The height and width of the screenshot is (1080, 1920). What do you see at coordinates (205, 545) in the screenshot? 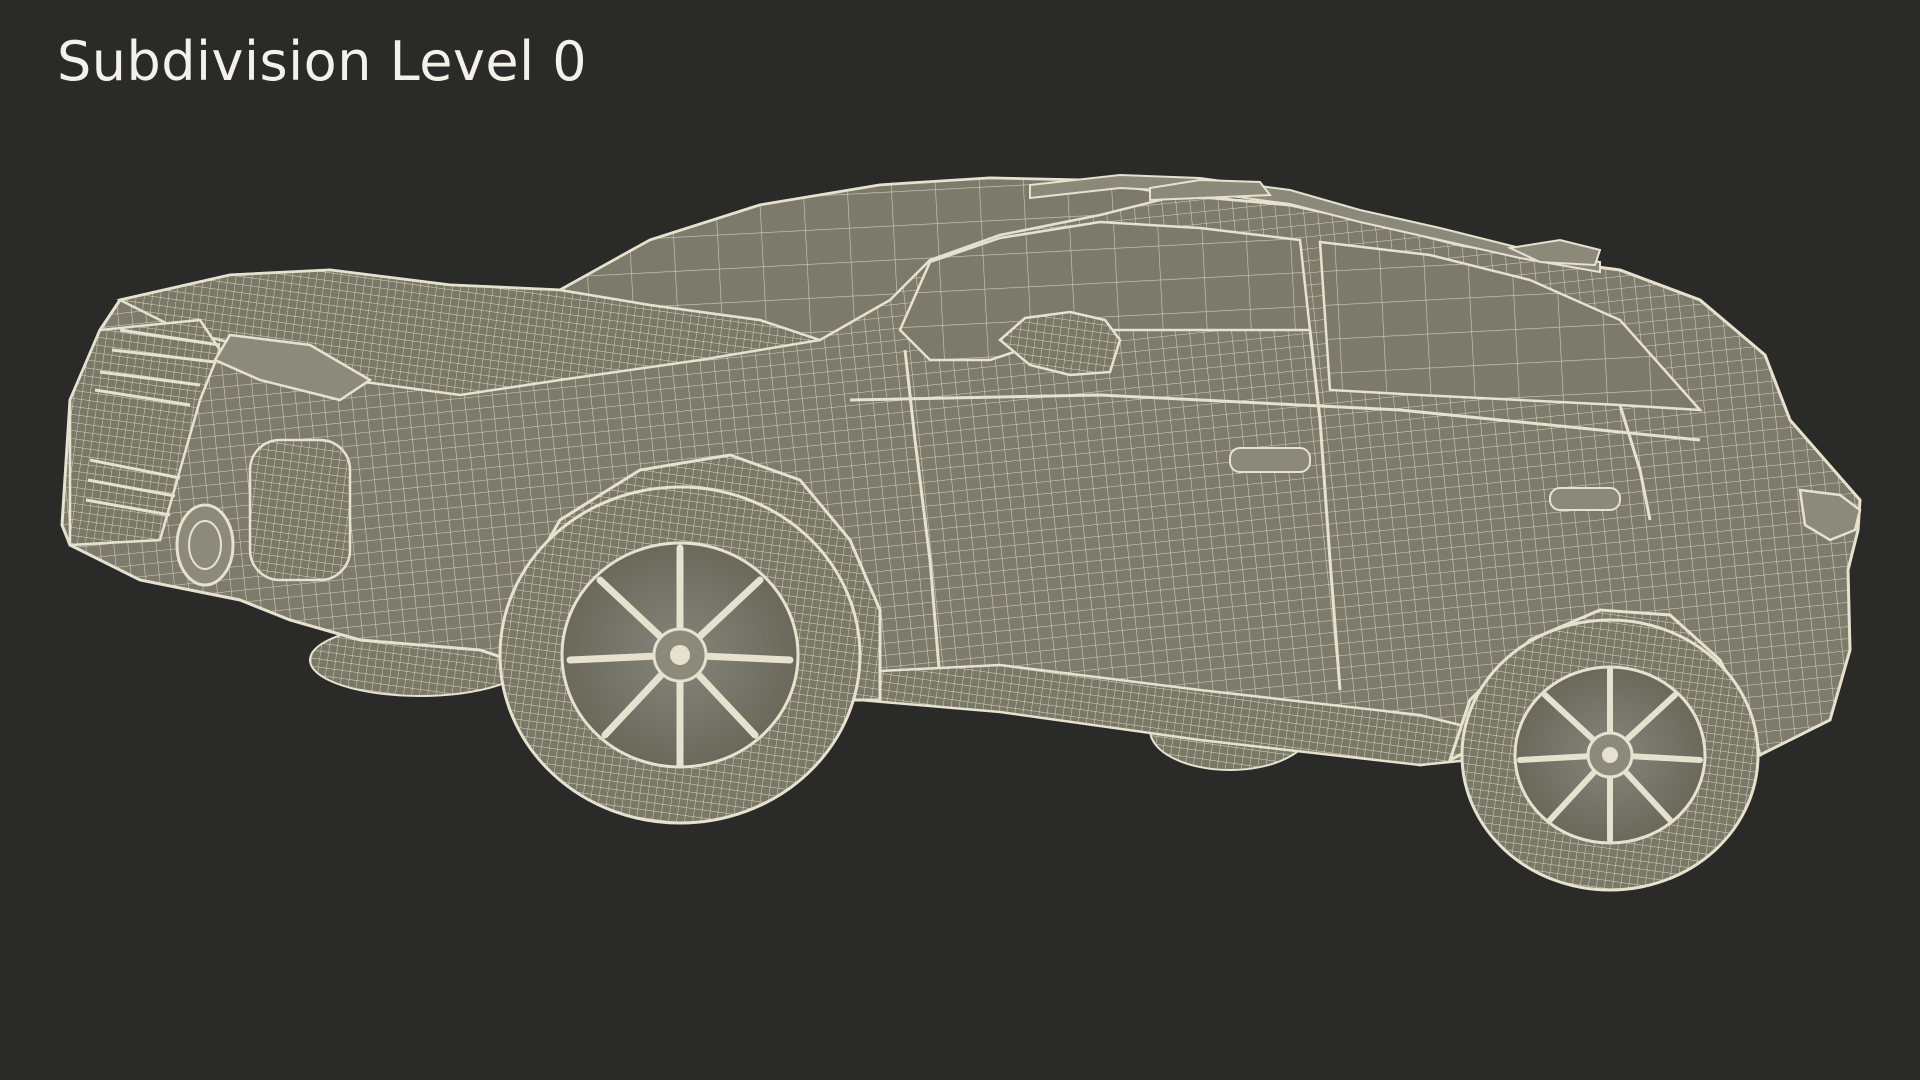
I see `fog-light` at bounding box center [205, 545].